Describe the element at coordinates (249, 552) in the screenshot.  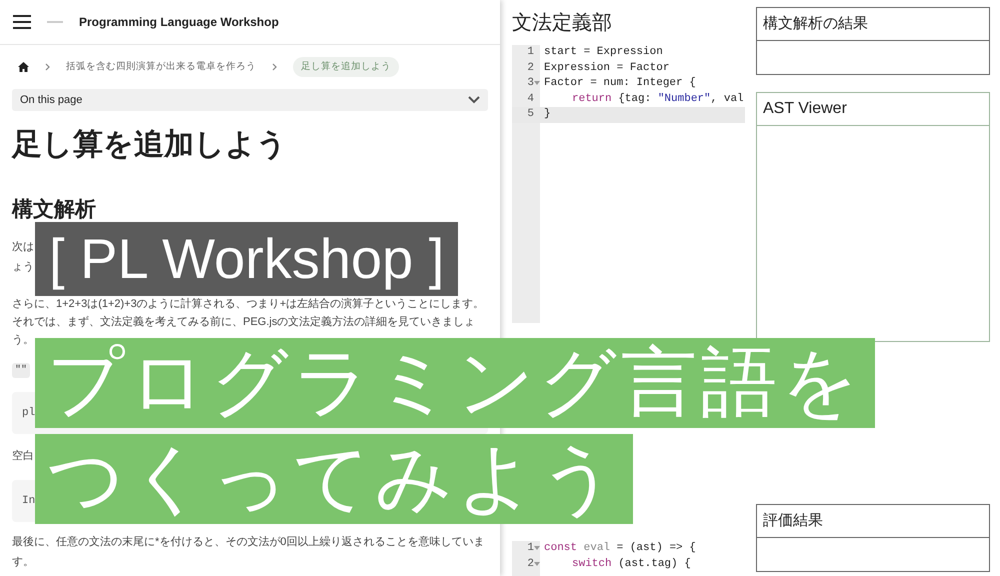
I see `paragraph: 最後に、任意の文法の末尾に*を付けると、その文法が0回以上繰り返されることを意味しています。` at that location.